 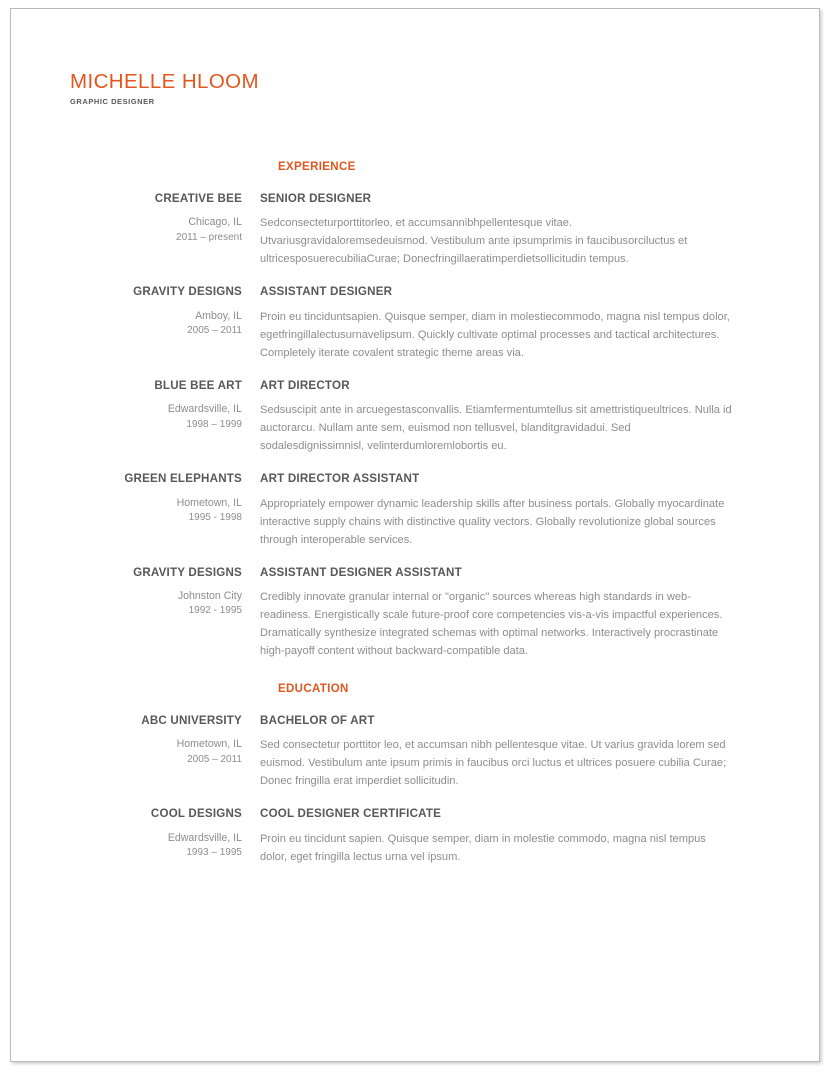 What do you see at coordinates (313, 688) in the screenshot?
I see `section-title-education: EDUCATION` at bounding box center [313, 688].